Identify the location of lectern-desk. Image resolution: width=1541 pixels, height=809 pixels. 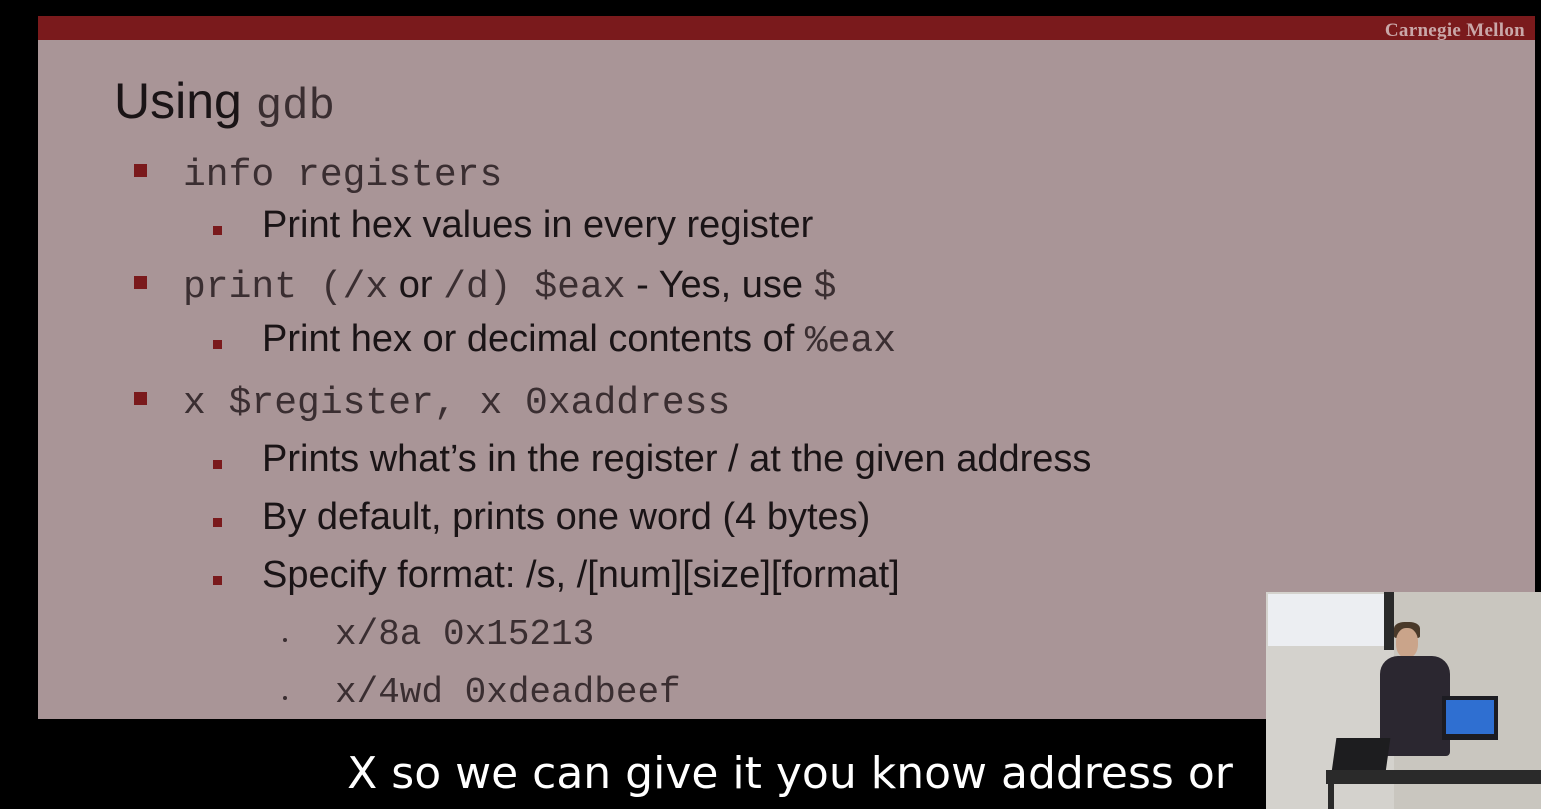
(1433, 777).